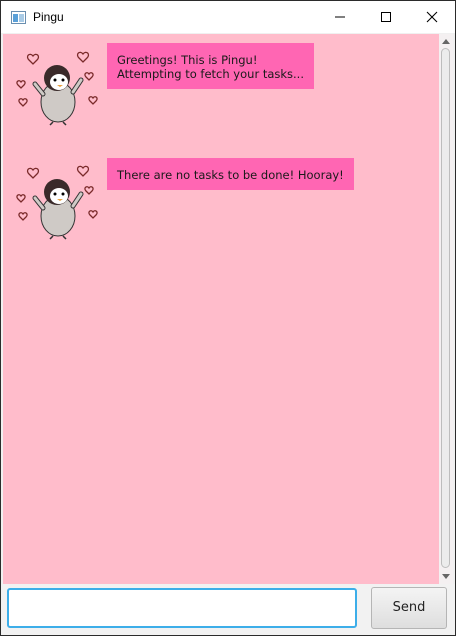  Describe the element at coordinates (446, 41) in the screenshot. I see `scroll-up-arrow-icon` at that location.